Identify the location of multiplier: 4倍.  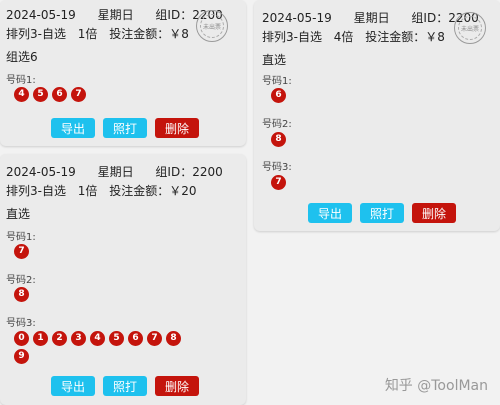
(343, 37).